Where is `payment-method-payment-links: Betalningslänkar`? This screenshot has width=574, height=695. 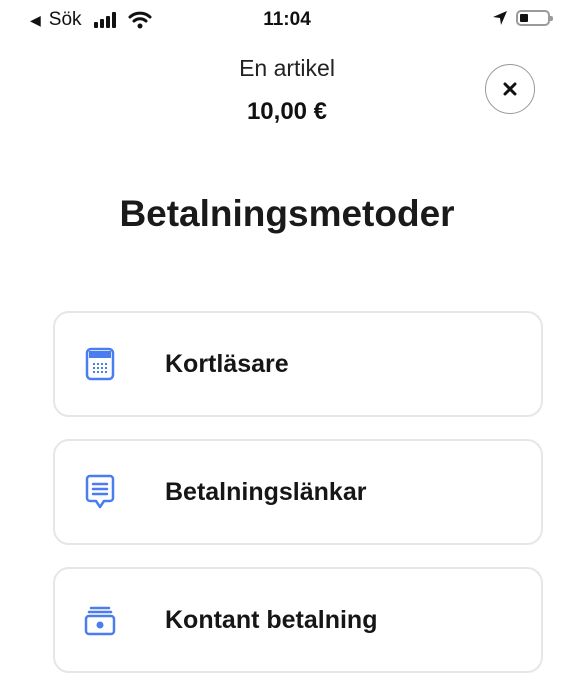 payment-method-payment-links: Betalningslänkar is located at coordinates (298, 492).